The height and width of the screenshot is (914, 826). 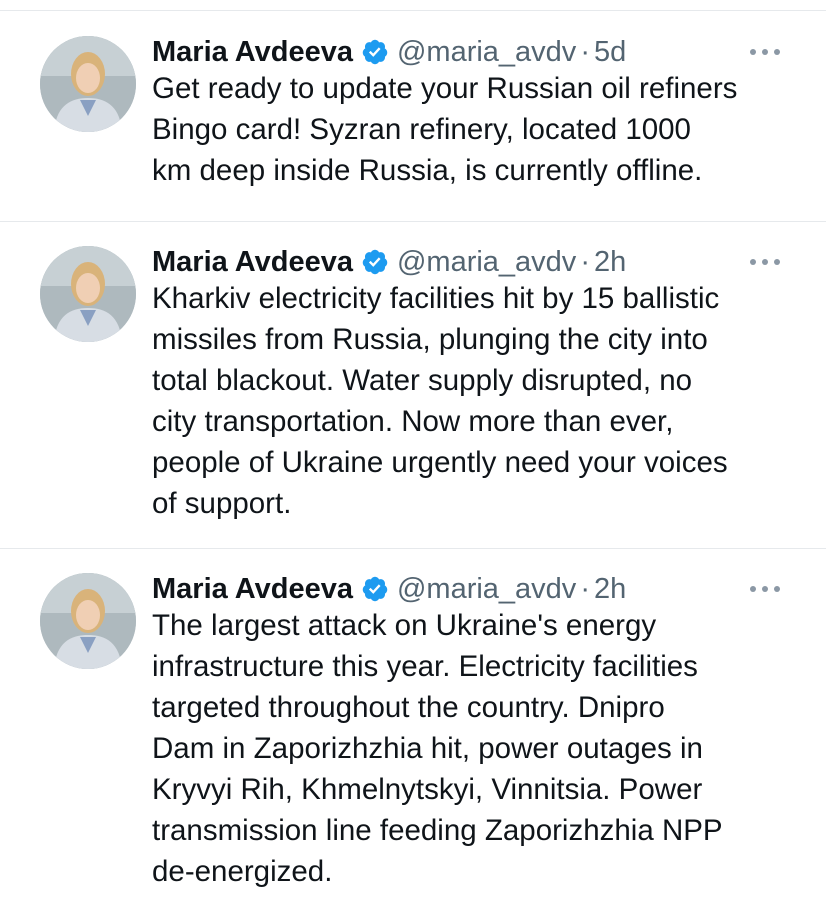 What do you see at coordinates (610, 52) in the screenshot?
I see `timestamp: 5d` at bounding box center [610, 52].